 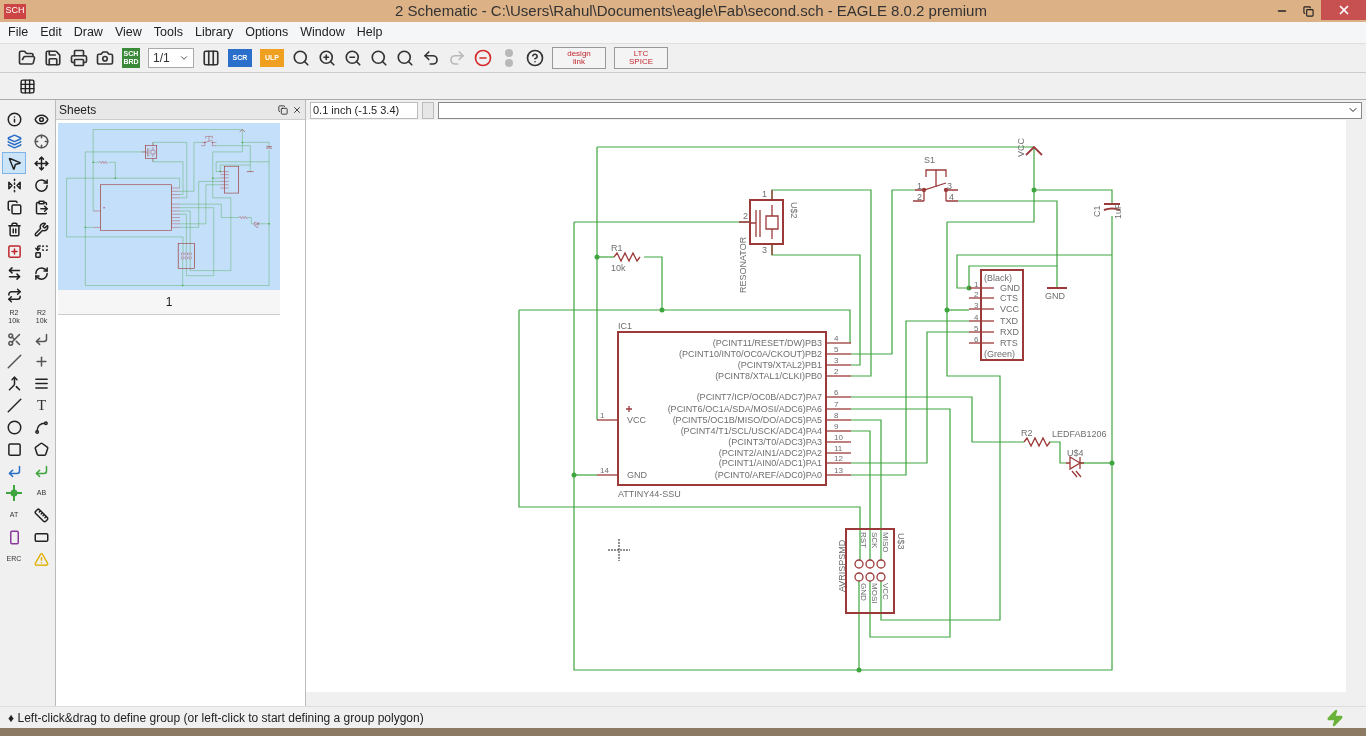 What do you see at coordinates (379, 58) in the screenshot?
I see `zoomselect-icon` at bounding box center [379, 58].